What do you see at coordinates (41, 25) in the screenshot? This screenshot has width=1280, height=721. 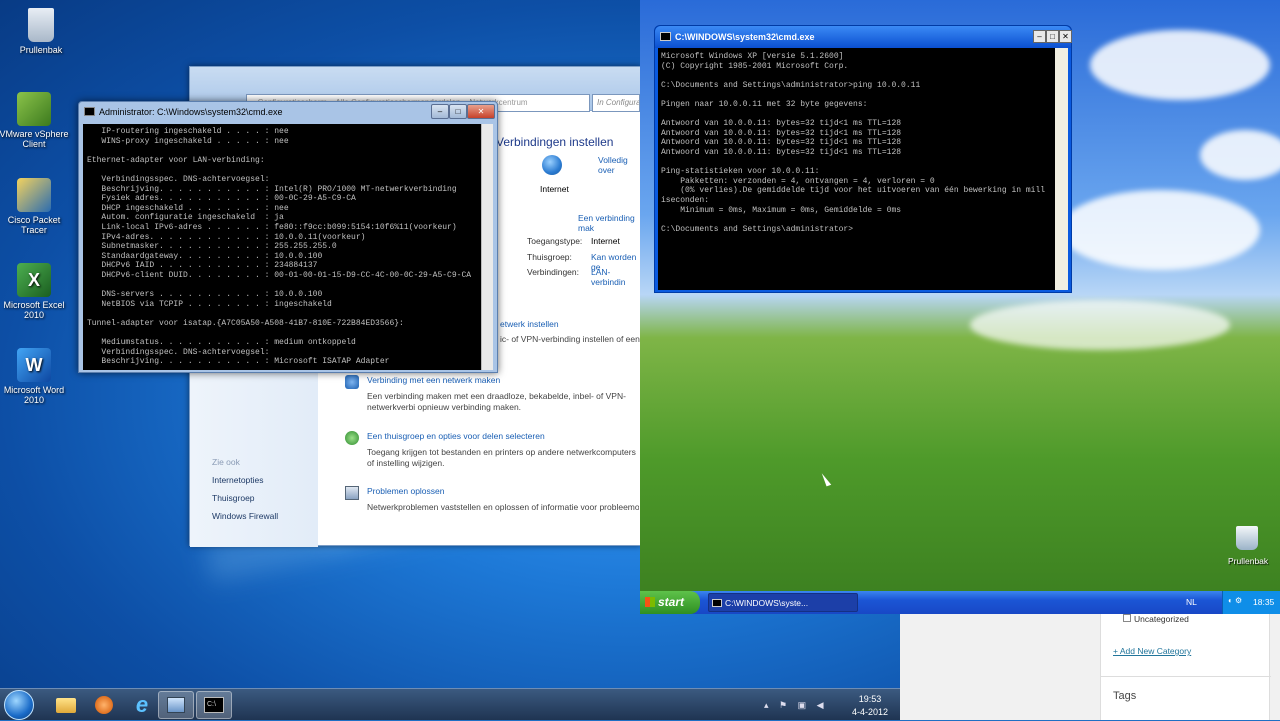 I see `recycle-bin-icon` at bounding box center [41, 25].